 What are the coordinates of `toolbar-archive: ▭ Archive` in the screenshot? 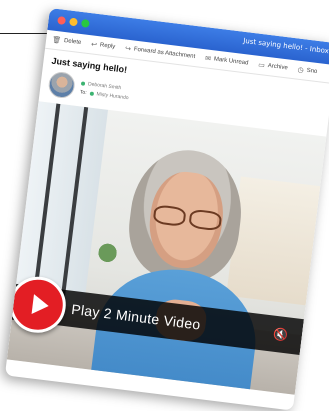 It's located at (273, 67).